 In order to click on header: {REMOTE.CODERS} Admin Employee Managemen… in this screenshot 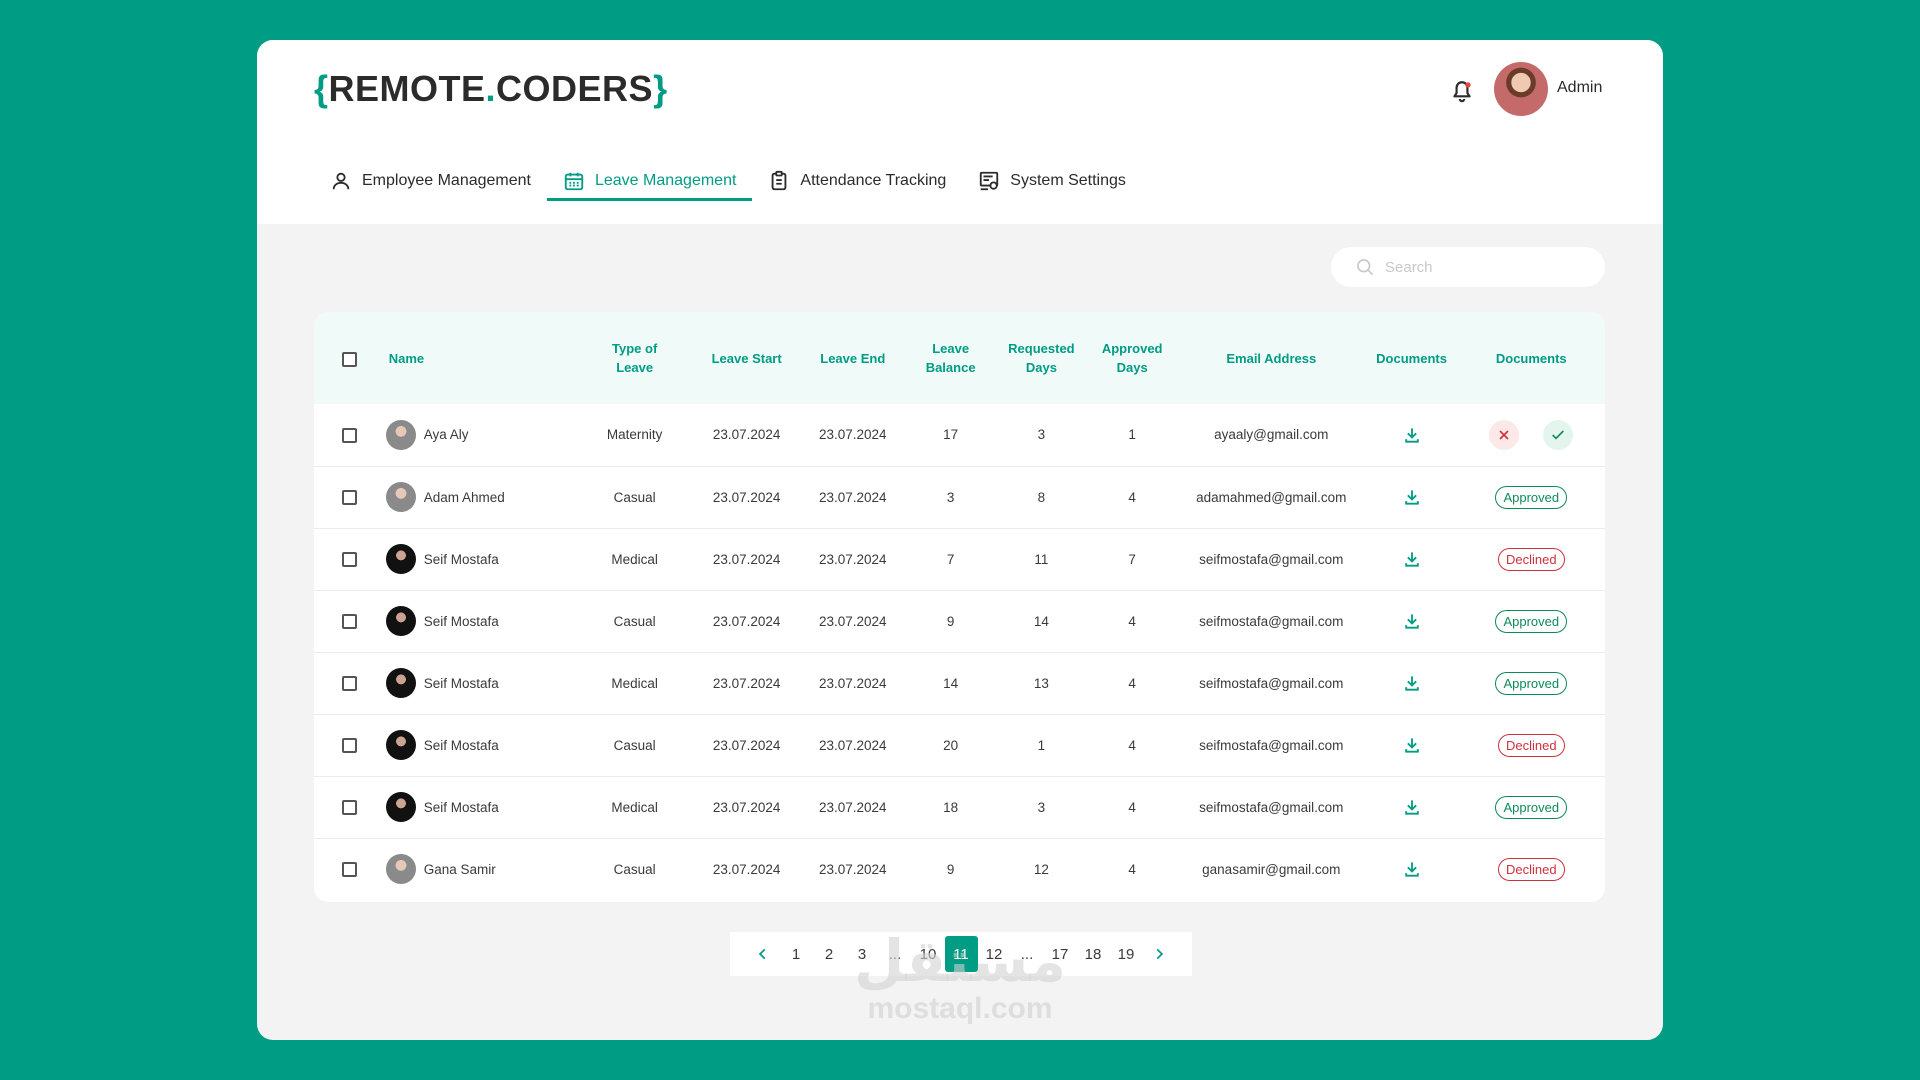, I will do `click(960, 132)`.